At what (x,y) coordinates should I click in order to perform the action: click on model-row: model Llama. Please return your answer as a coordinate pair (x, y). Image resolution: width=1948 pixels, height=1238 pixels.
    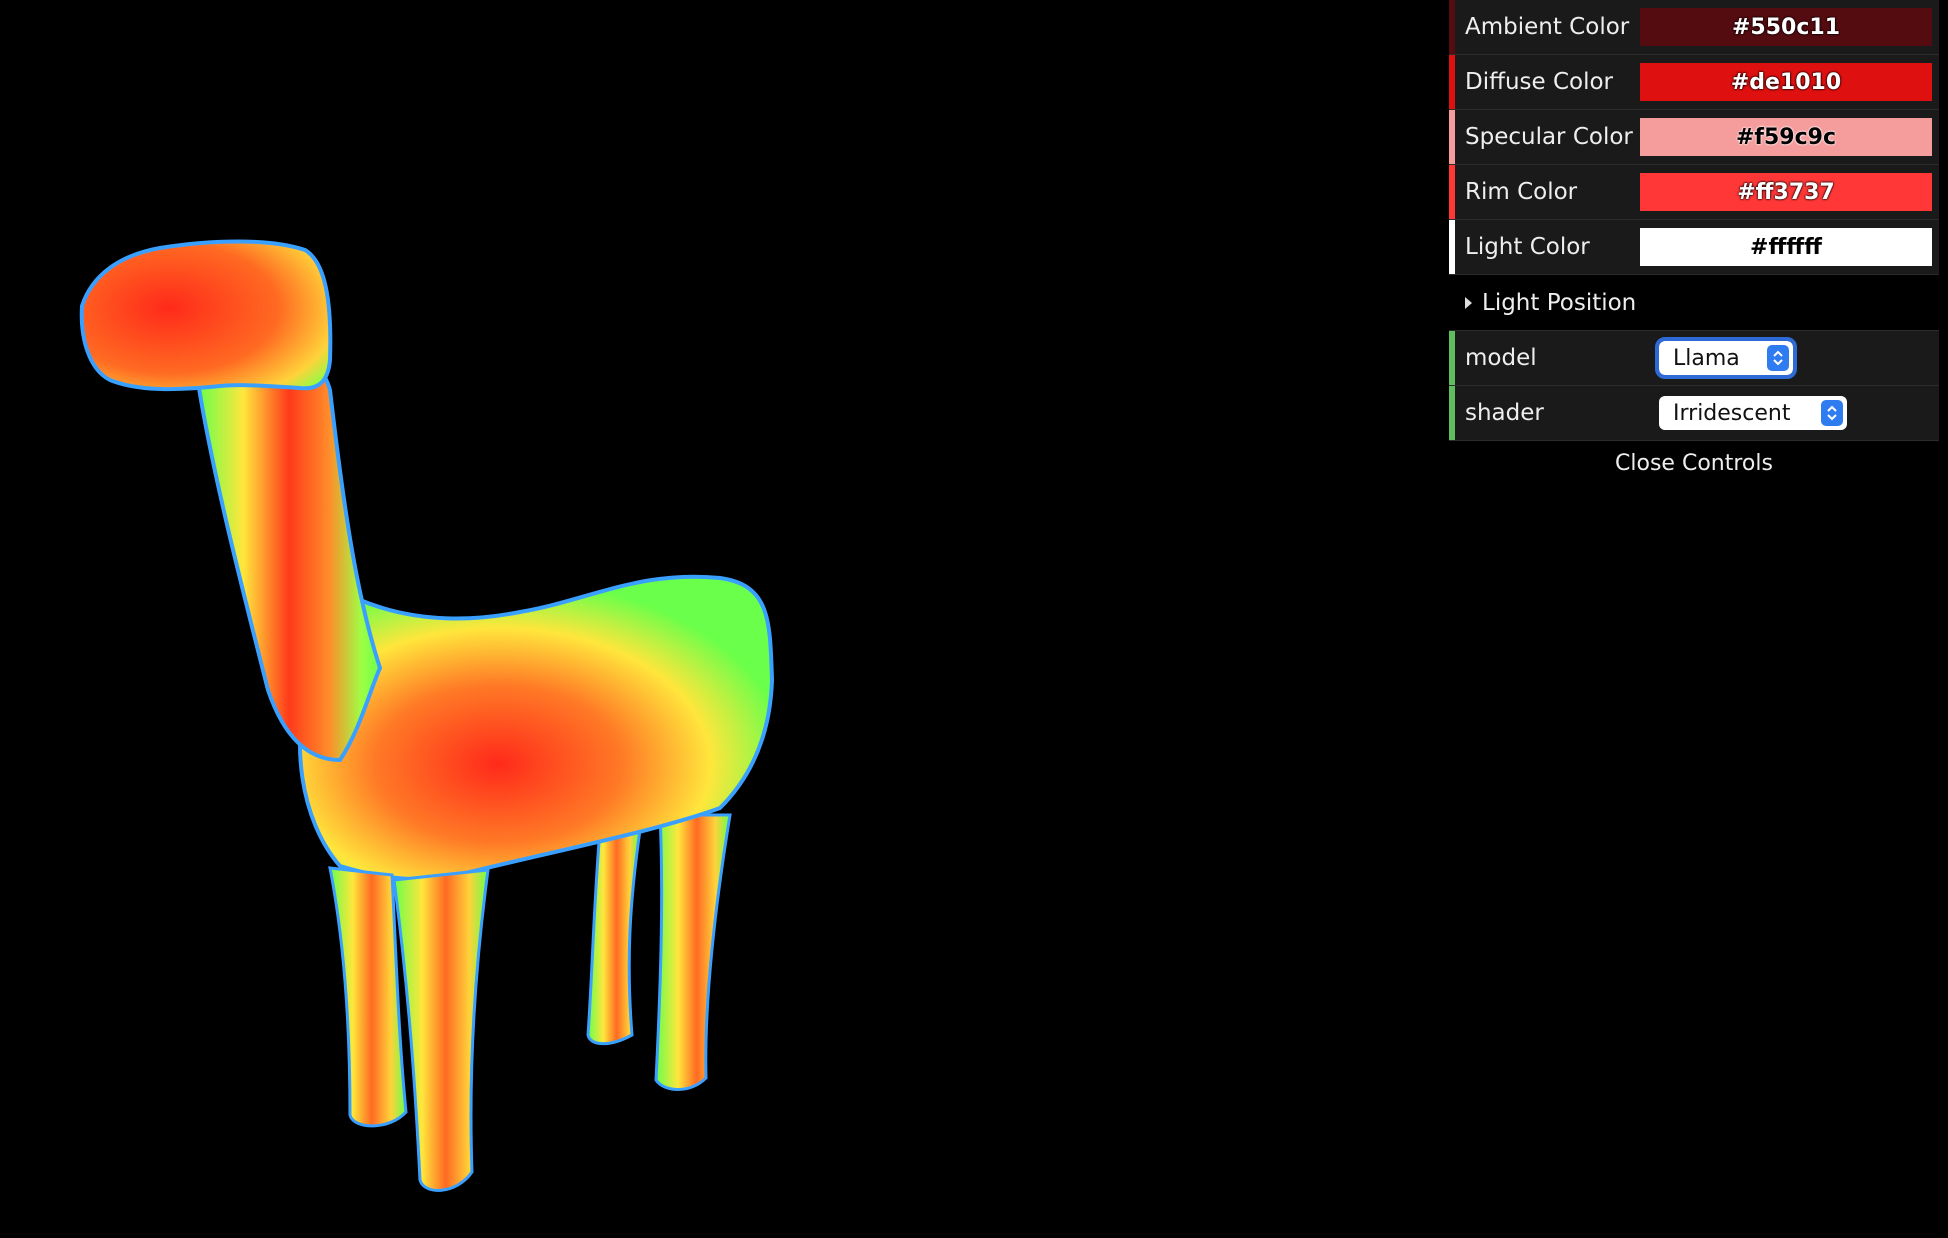
    Looking at the image, I should click on (1694, 358).